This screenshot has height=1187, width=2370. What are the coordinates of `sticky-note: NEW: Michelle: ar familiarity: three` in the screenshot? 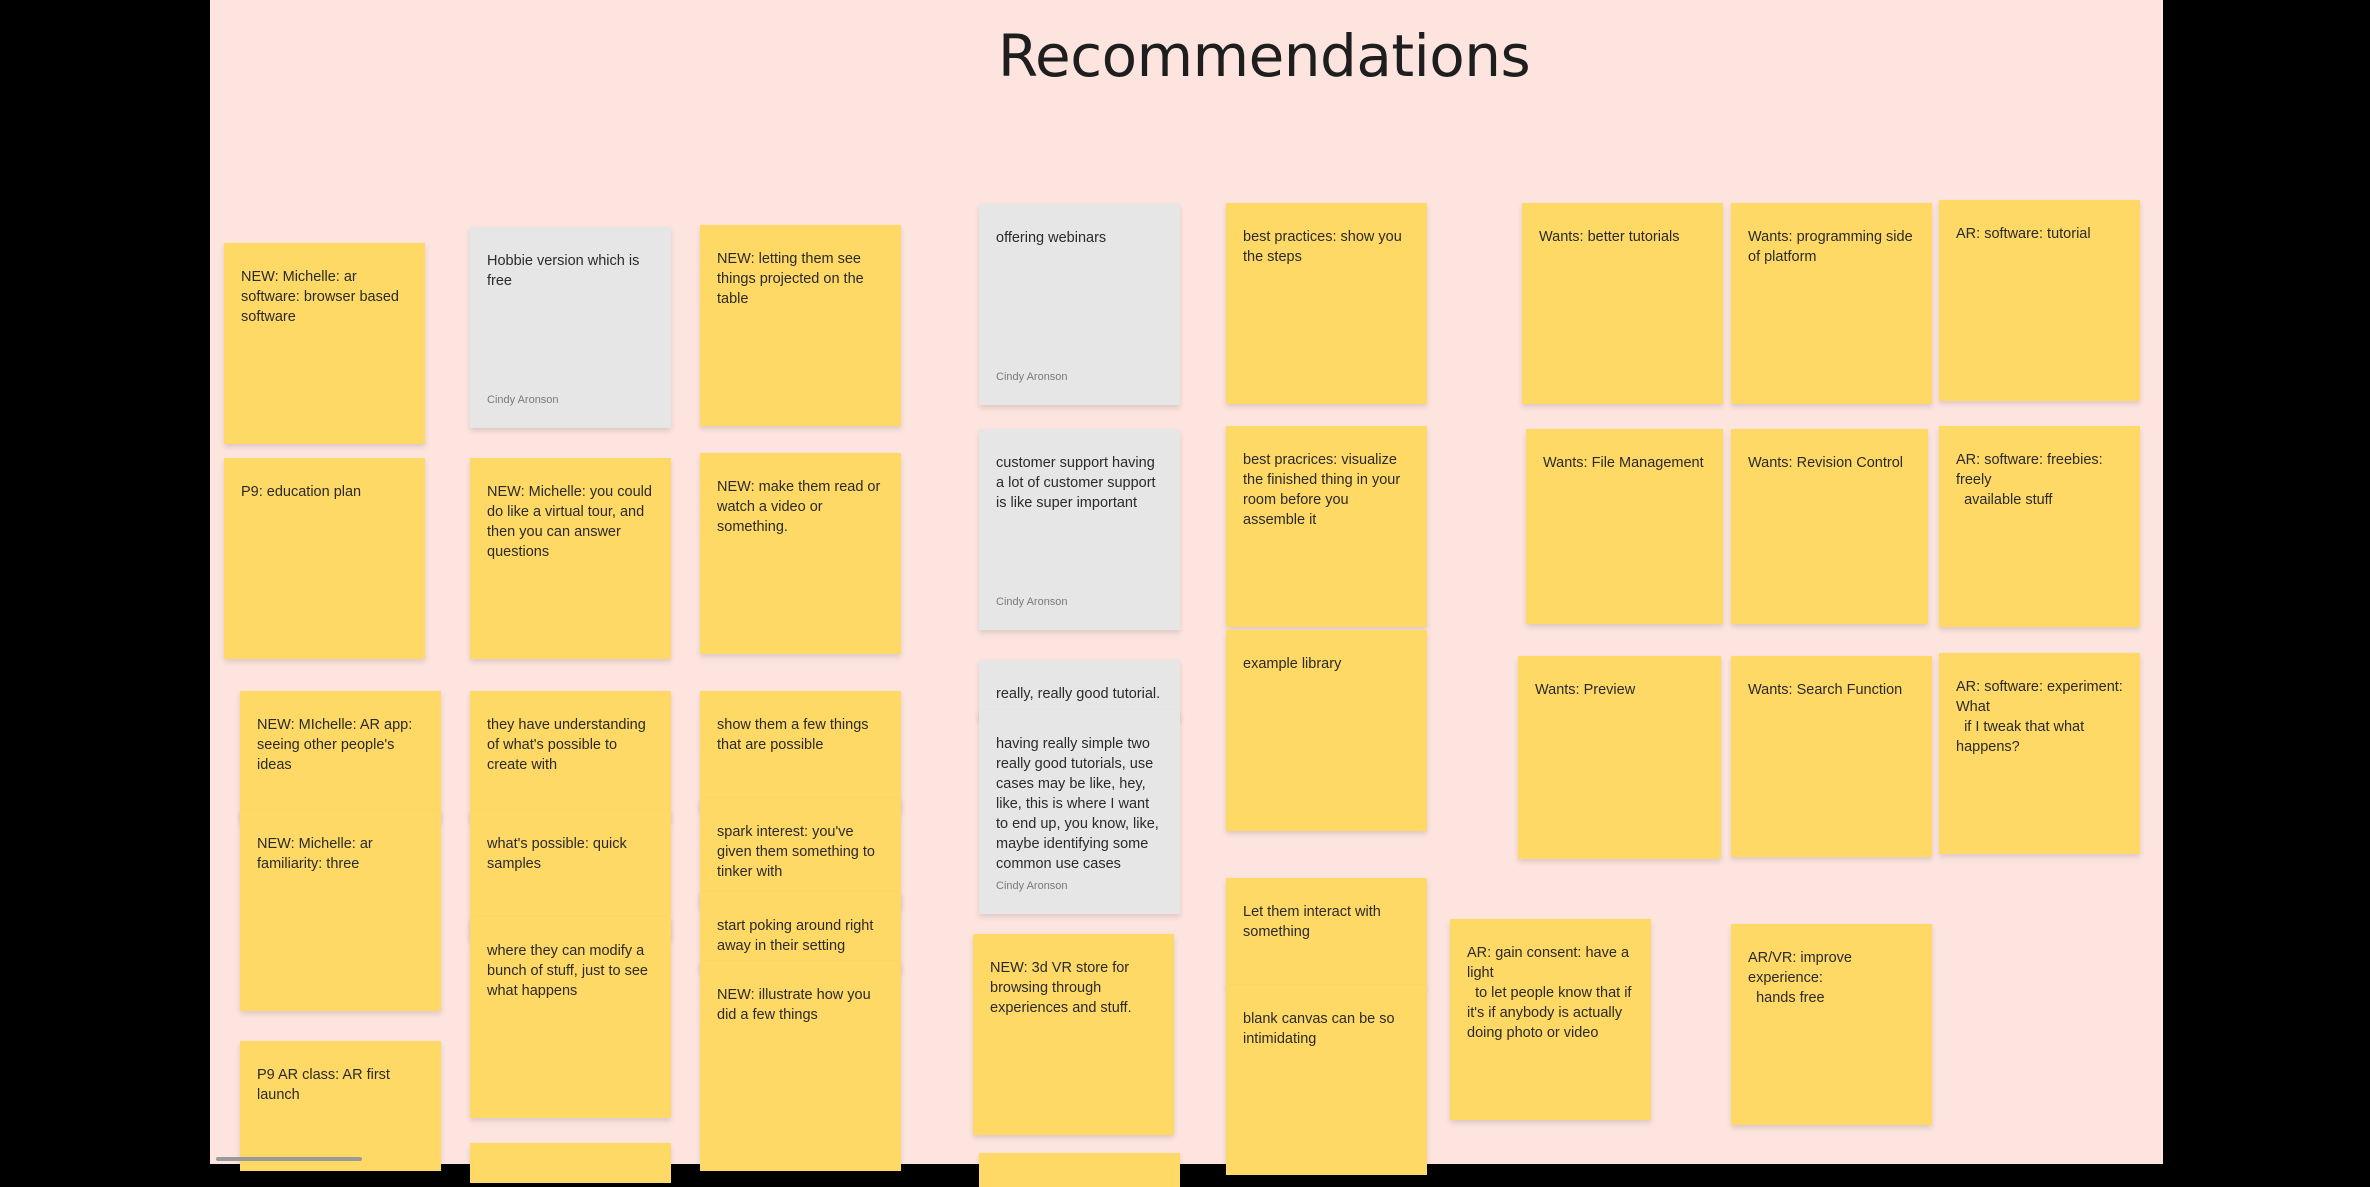 It's located at (340, 910).